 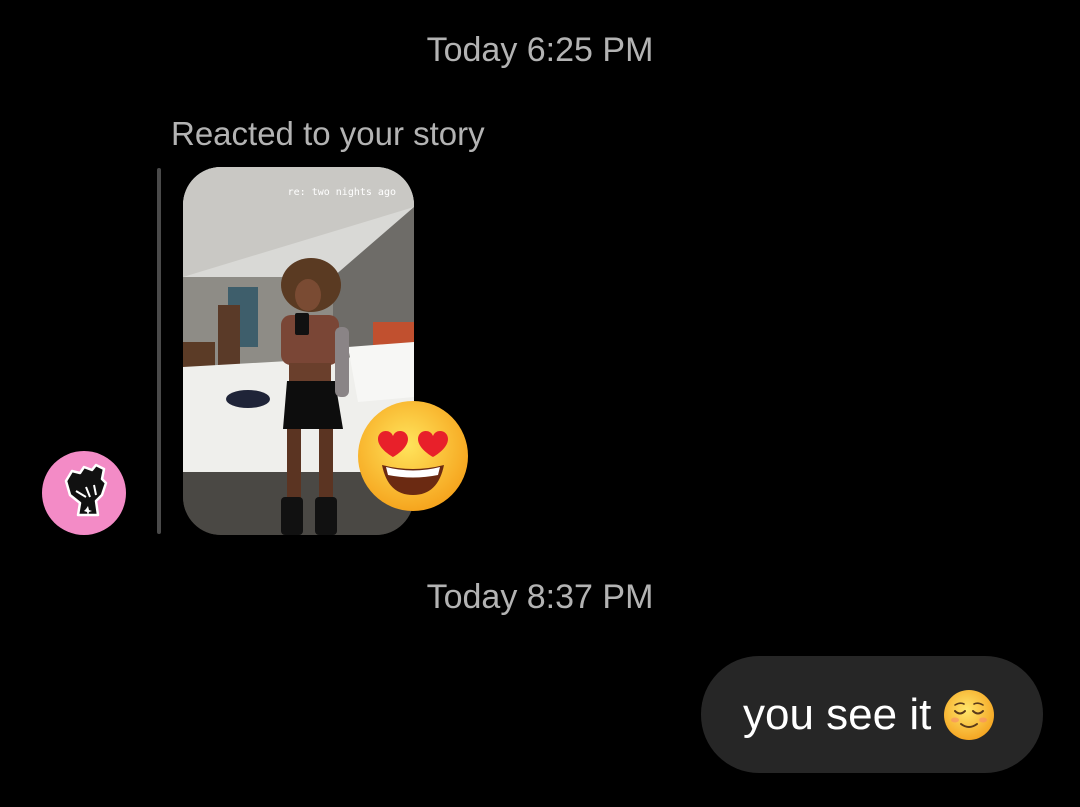 I want to click on outgoing-message-bubble: you see it, so click(x=872, y=714).